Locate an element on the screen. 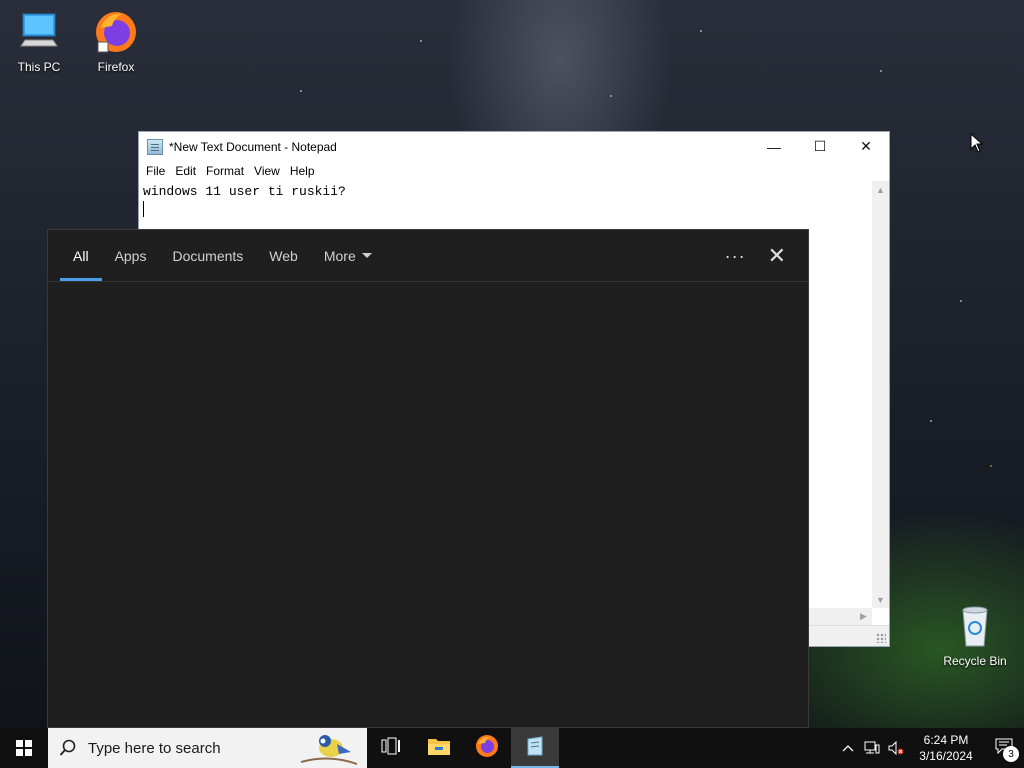  tab-all: All is located at coordinates (81, 256).